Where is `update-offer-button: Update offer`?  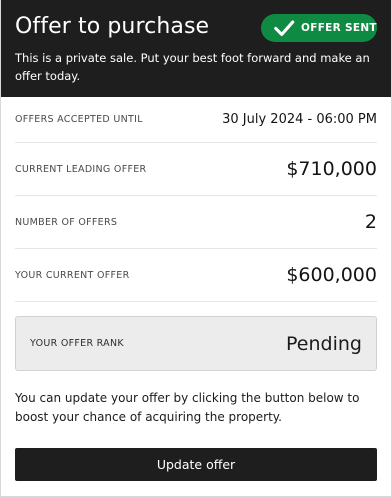 update-offer-button: Update offer is located at coordinates (196, 464).